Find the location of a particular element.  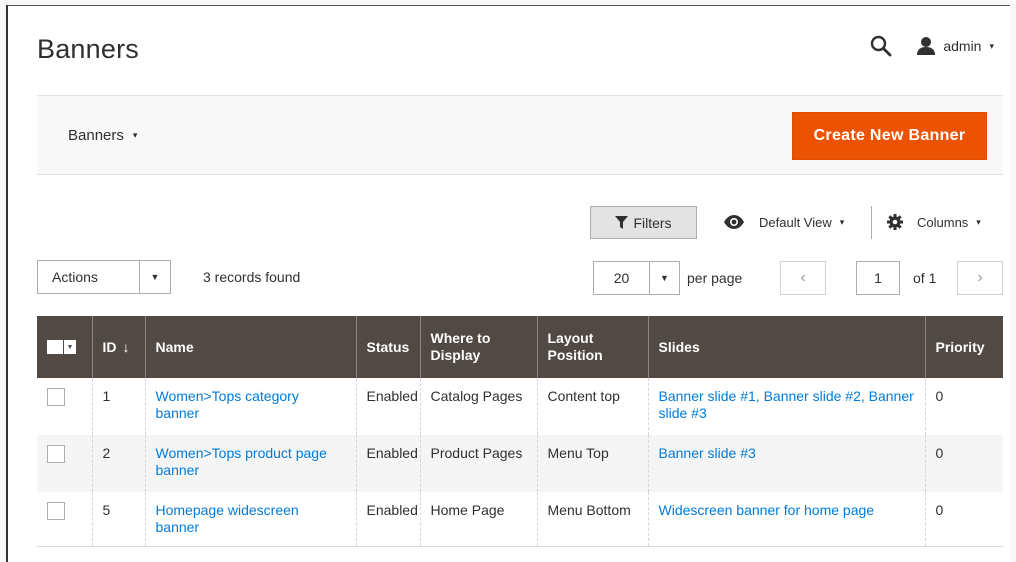

cell-name: Homepage widescreen banner is located at coordinates (250, 519).